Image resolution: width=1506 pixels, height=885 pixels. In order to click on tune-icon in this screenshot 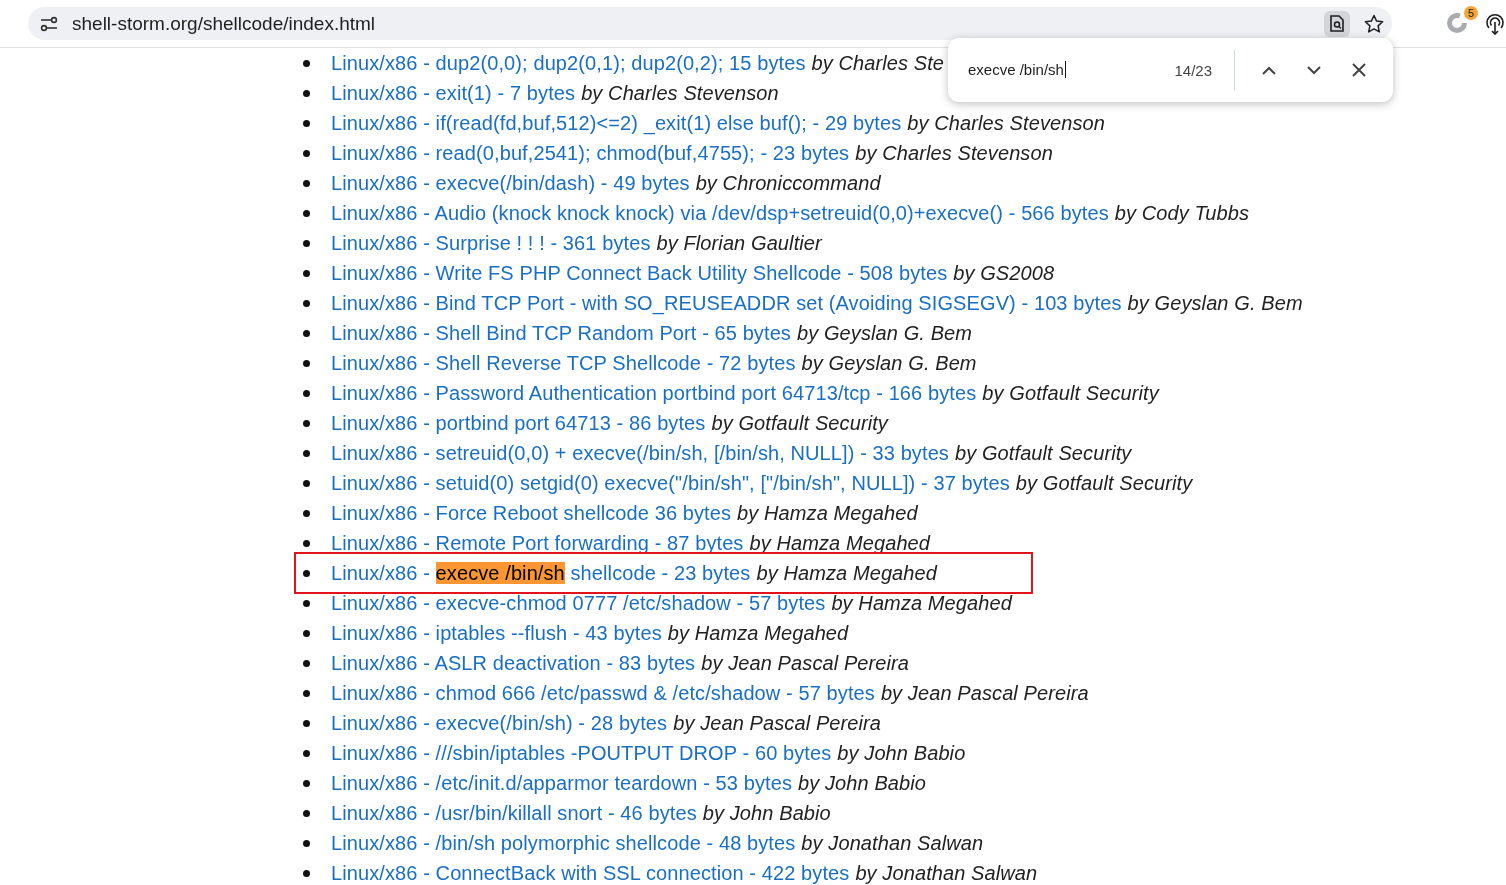, I will do `click(49, 23)`.